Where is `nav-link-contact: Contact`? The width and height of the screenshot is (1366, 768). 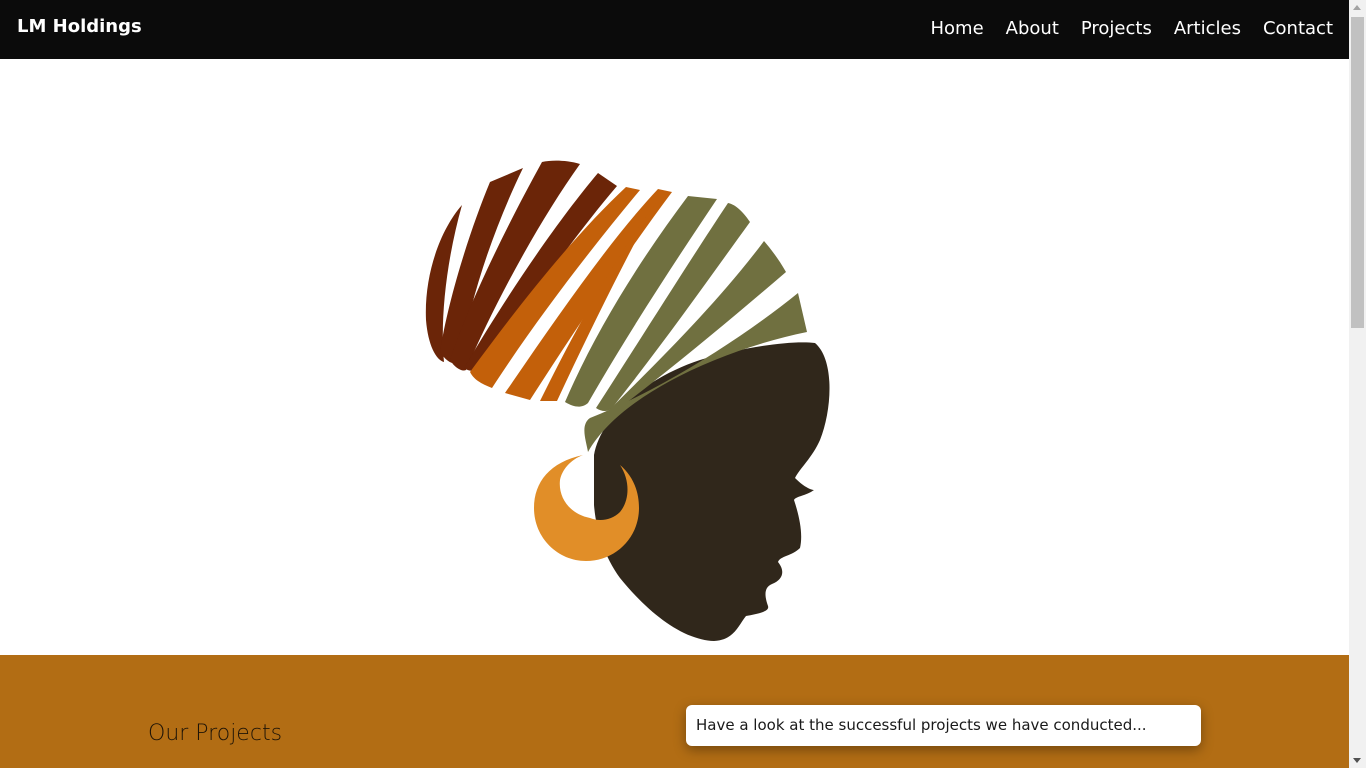 nav-link-contact: Contact is located at coordinates (1298, 28).